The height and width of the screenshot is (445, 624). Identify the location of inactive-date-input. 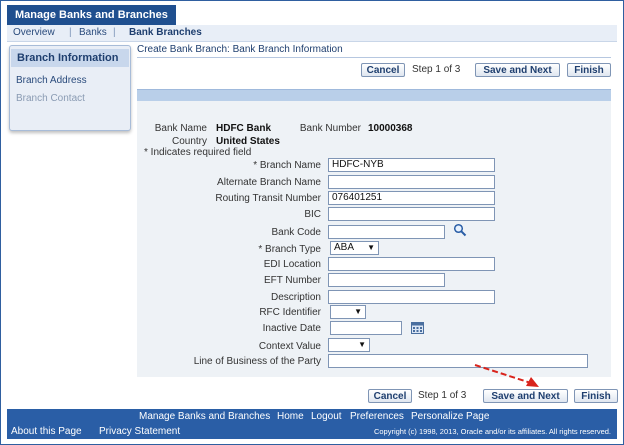
(366, 328).